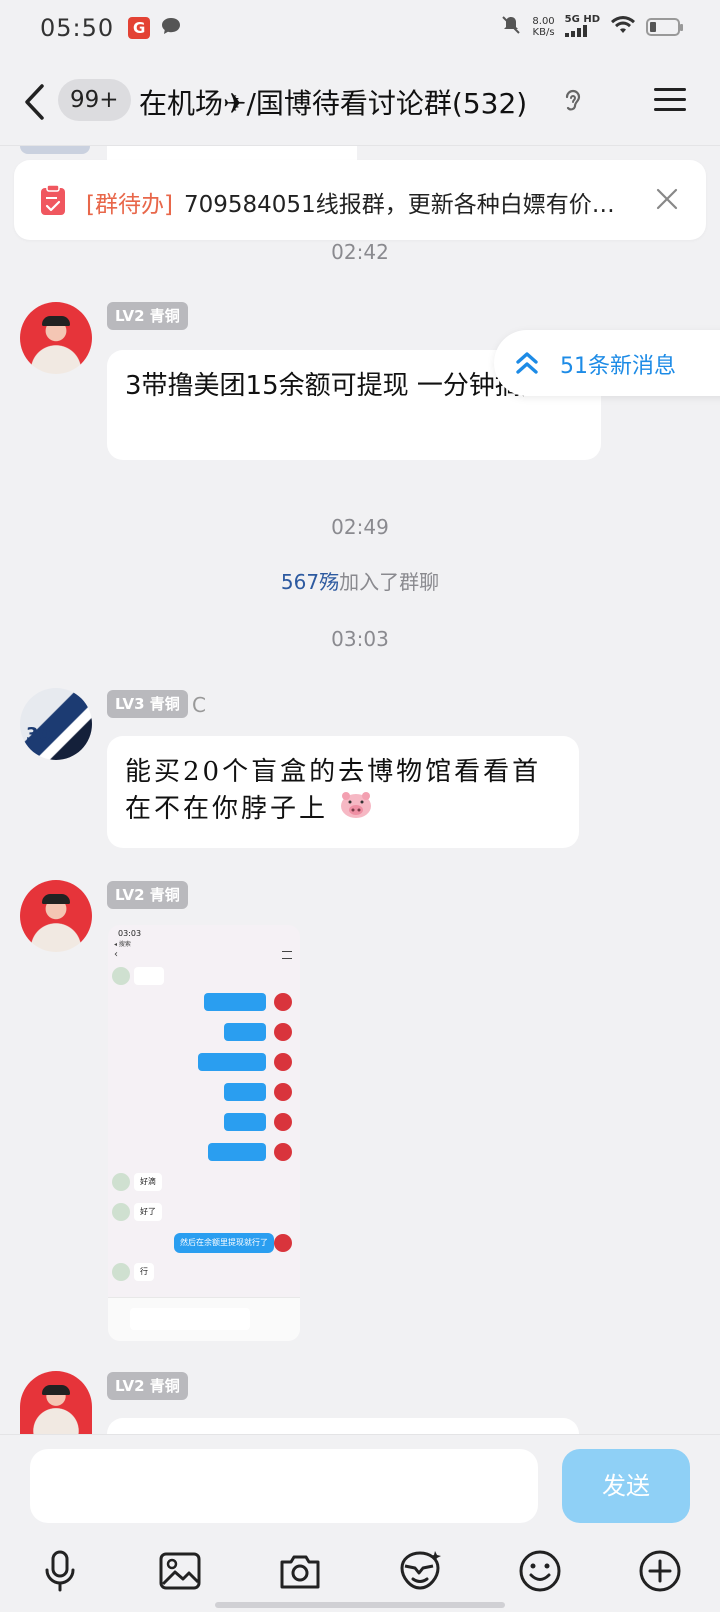  Describe the element at coordinates (122, 944) in the screenshot. I see `screenshot-back-label: ◂ 搜索` at that location.